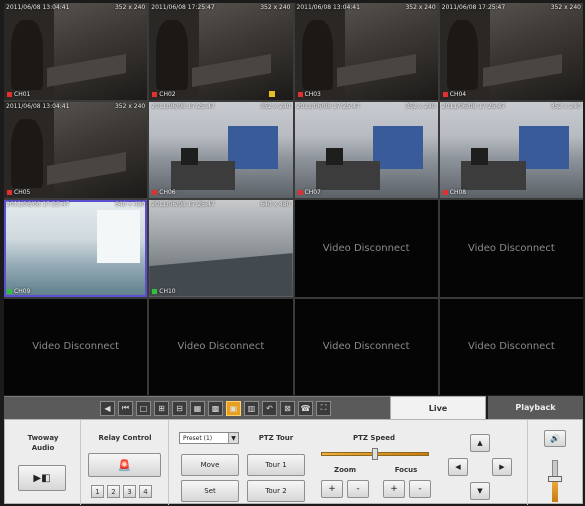 The image size is (585, 506). Describe the element at coordinates (107, 408) in the screenshot. I see `layout-button-1: ◀` at that location.